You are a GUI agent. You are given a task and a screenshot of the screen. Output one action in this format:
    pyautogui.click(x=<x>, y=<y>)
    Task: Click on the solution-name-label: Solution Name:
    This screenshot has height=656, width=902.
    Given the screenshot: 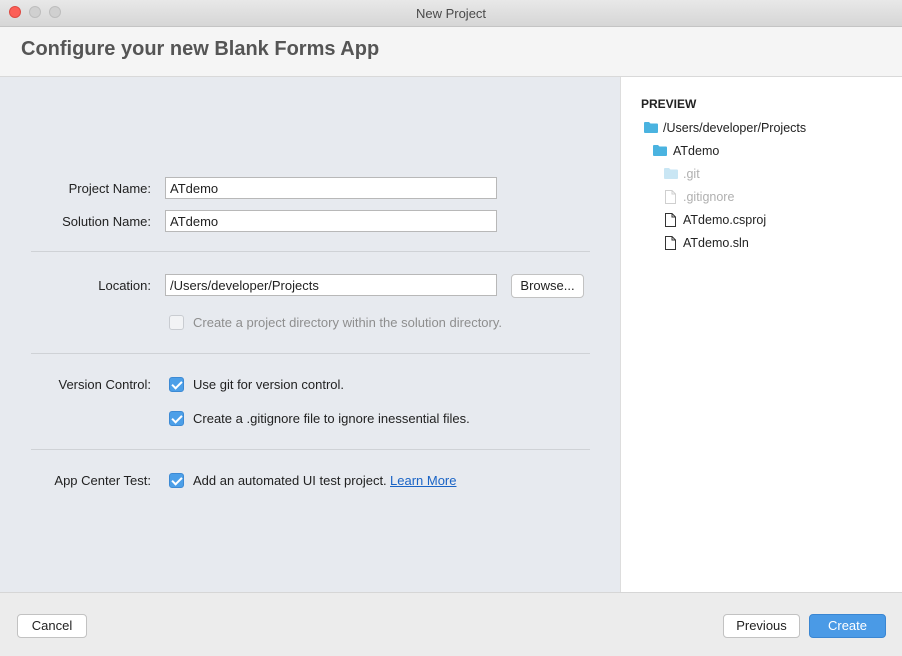 What is the action you would take?
    pyautogui.click(x=106, y=221)
    